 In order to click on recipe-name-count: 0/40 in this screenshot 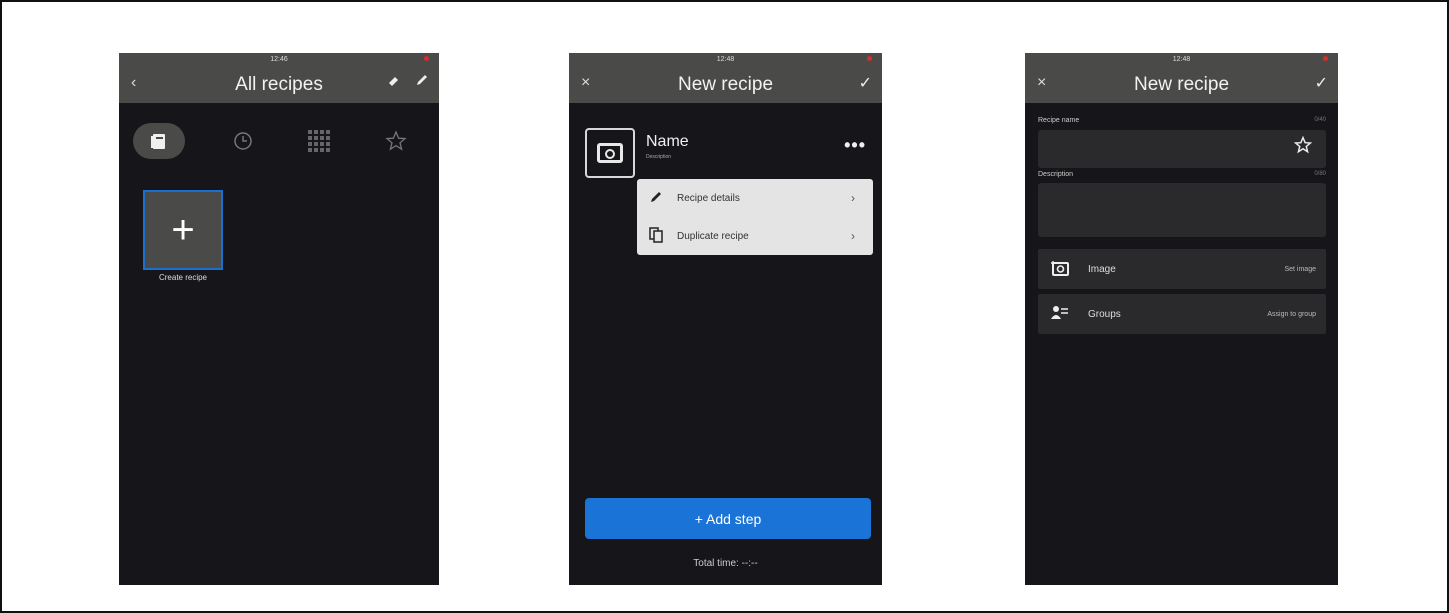, I will do `click(1320, 120)`.